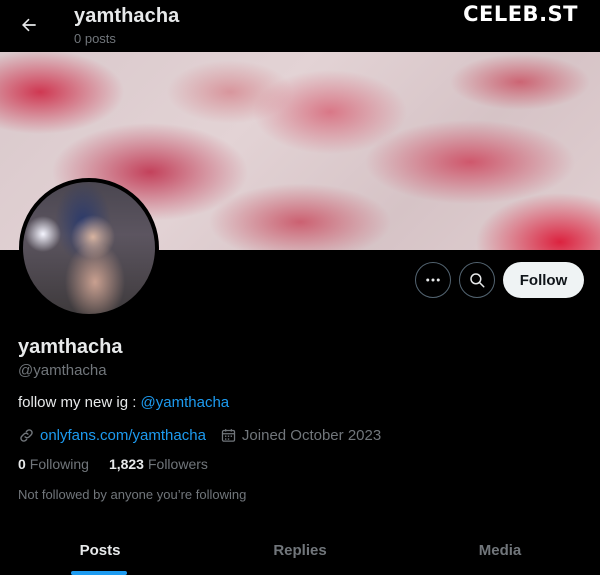 The width and height of the screenshot is (600, 575). I want to click on top-bar: yamthacha 0 posts CELEB.ST, so click(300, 26).